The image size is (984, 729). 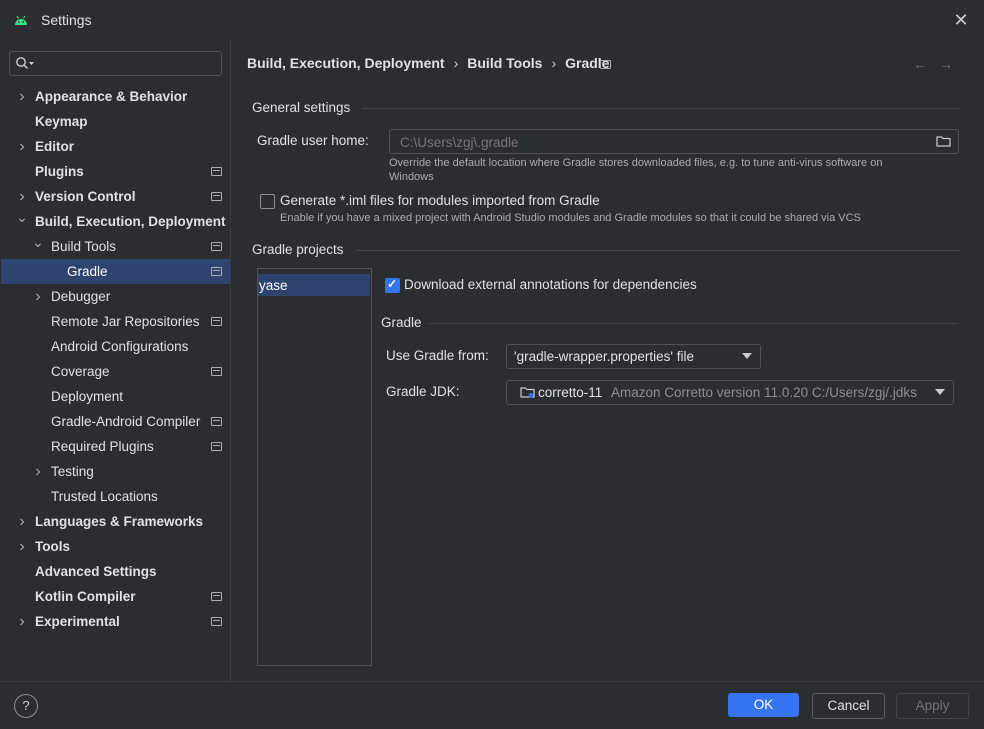 What do you see at coordinates (848, 706) in the screenshot?
I see `cancel-button: Cancel` at bounding box center [848, 706].